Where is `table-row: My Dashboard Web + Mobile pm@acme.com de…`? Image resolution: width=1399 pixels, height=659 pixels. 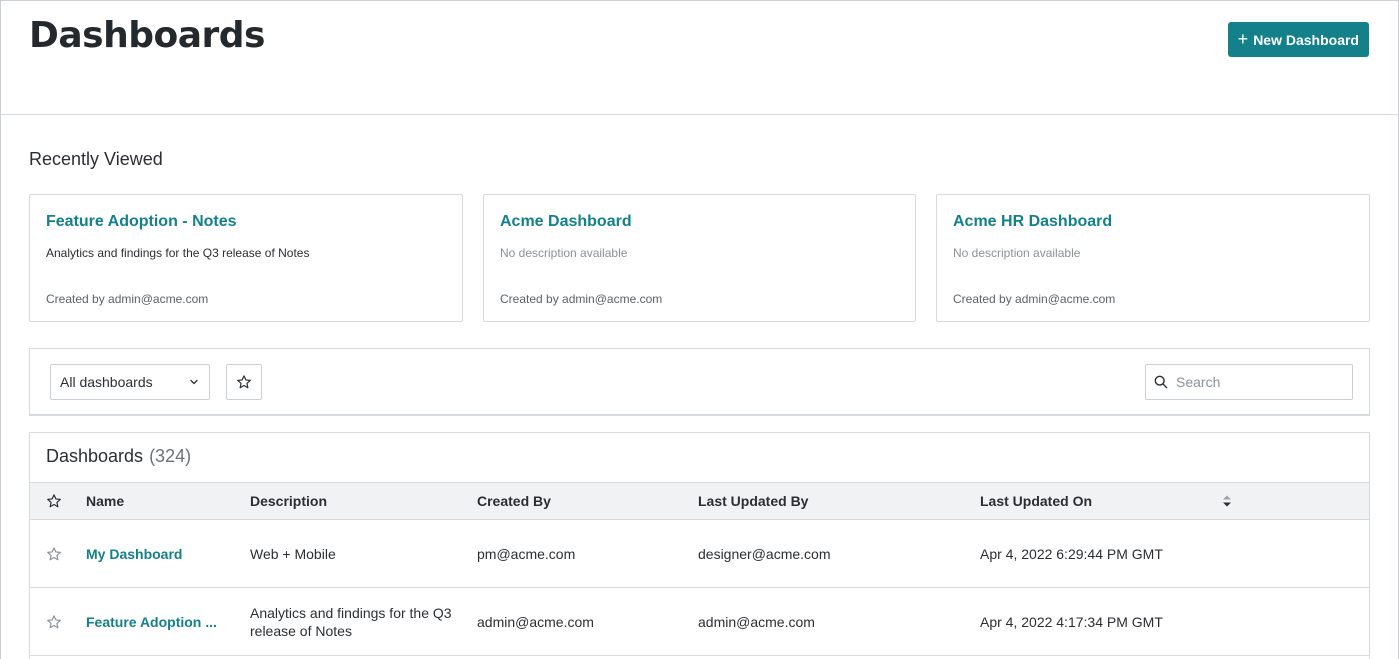
table-row: My Dashboard Web + Mobile pm@acme.com de… is located at coordinates (699, 554).